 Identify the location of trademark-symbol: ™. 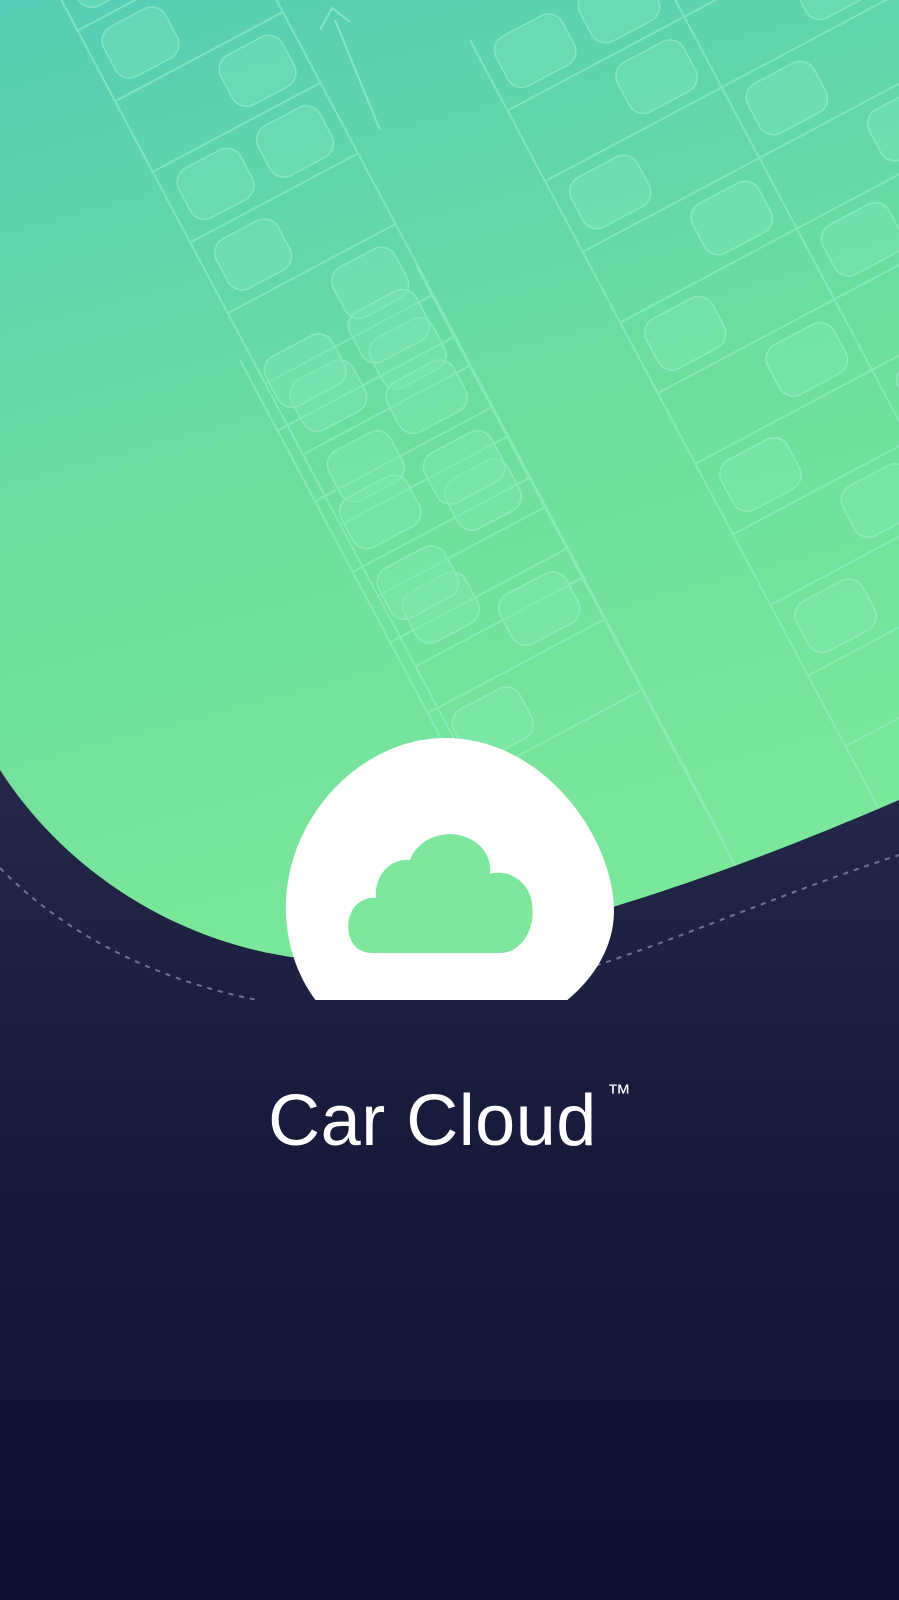
(618, 1093).